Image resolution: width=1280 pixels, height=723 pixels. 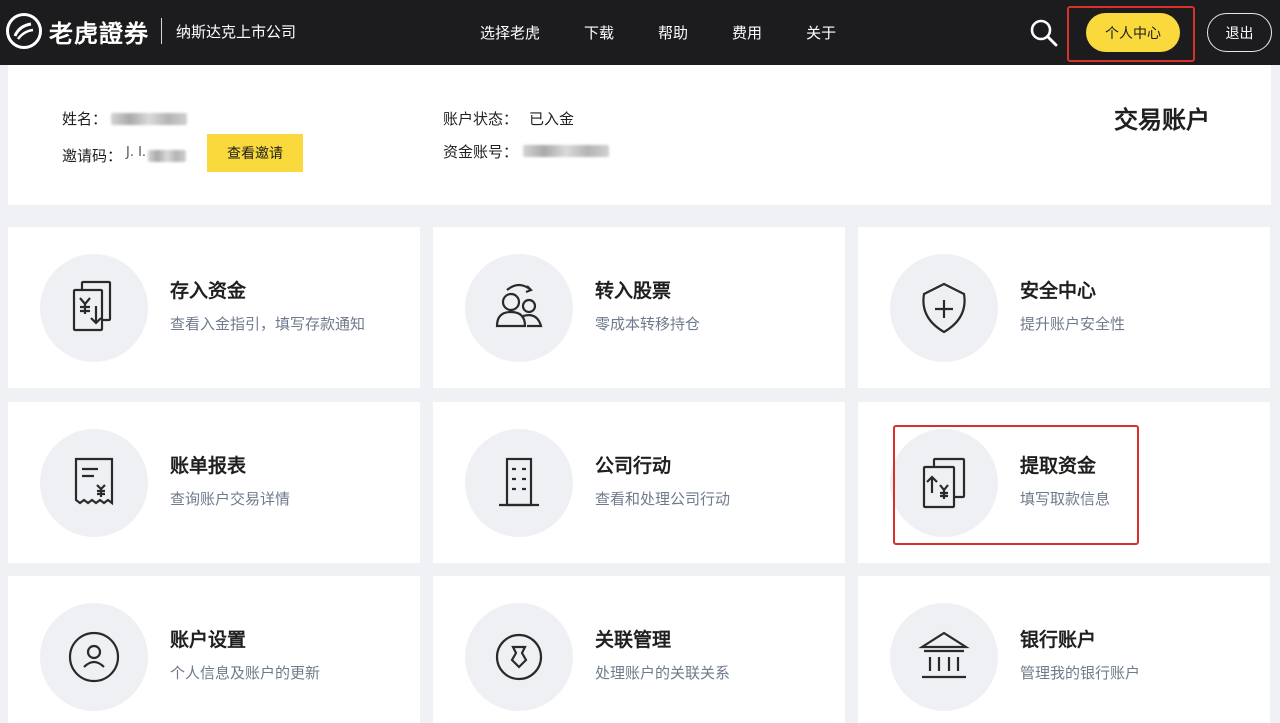 What do you see at coordinates (236, 31) in the screenshot?
I see `brand-tagline: 纳斯达克上市公司` at bounding box center [236, 31].